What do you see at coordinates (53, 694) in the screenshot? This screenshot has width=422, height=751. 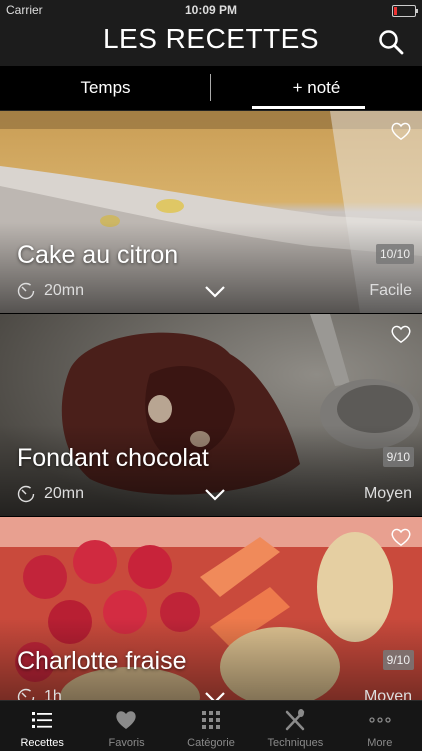 I see `recipe-duration: 1h` at bounding box center [53, 694].